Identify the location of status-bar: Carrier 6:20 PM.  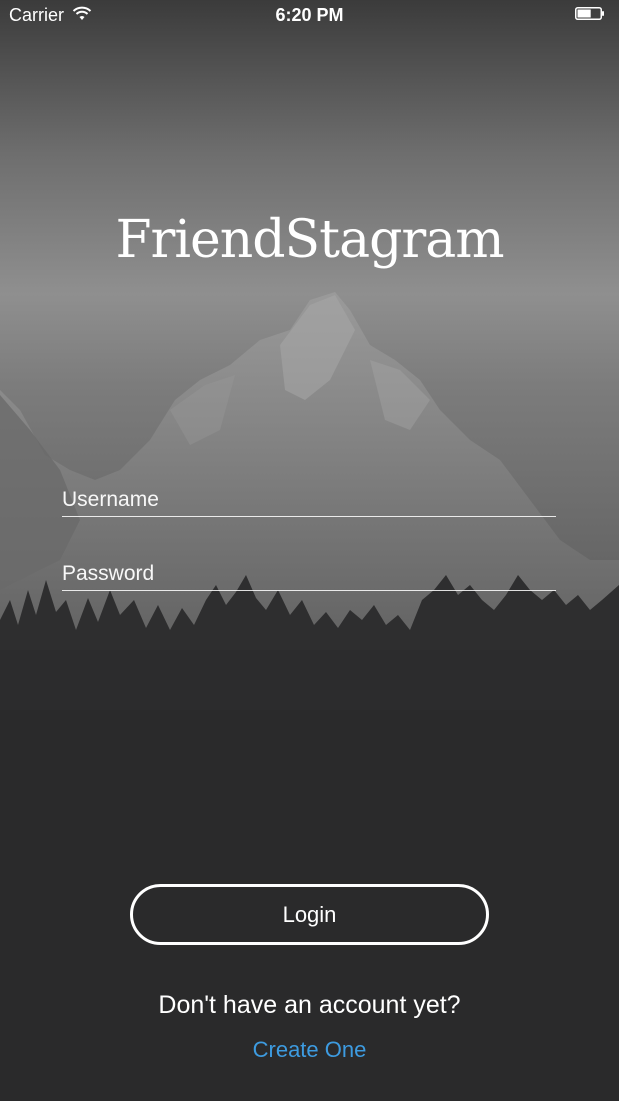
(309, 16).